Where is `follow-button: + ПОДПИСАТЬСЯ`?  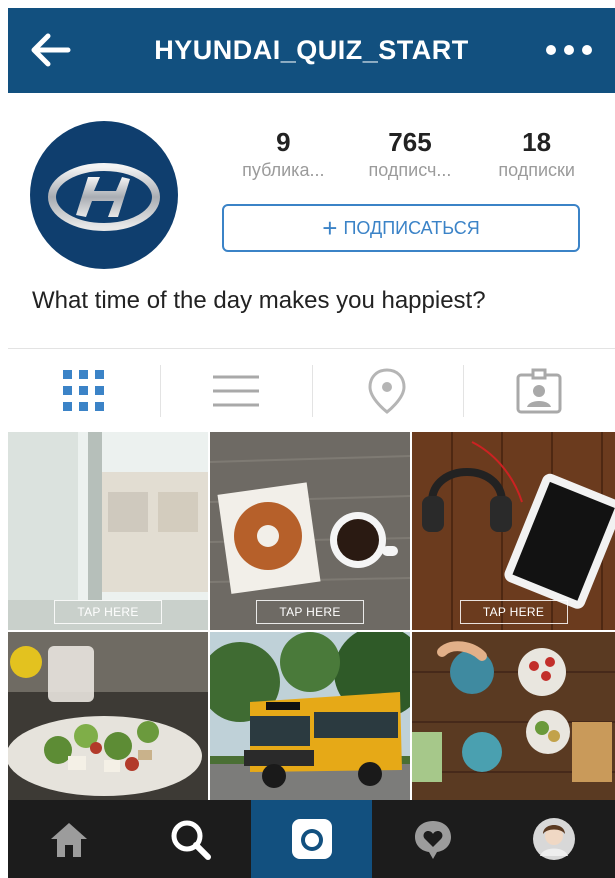 follow-button: + ПОДПИСАТЬСЯ is located at coordinates (401, 228).